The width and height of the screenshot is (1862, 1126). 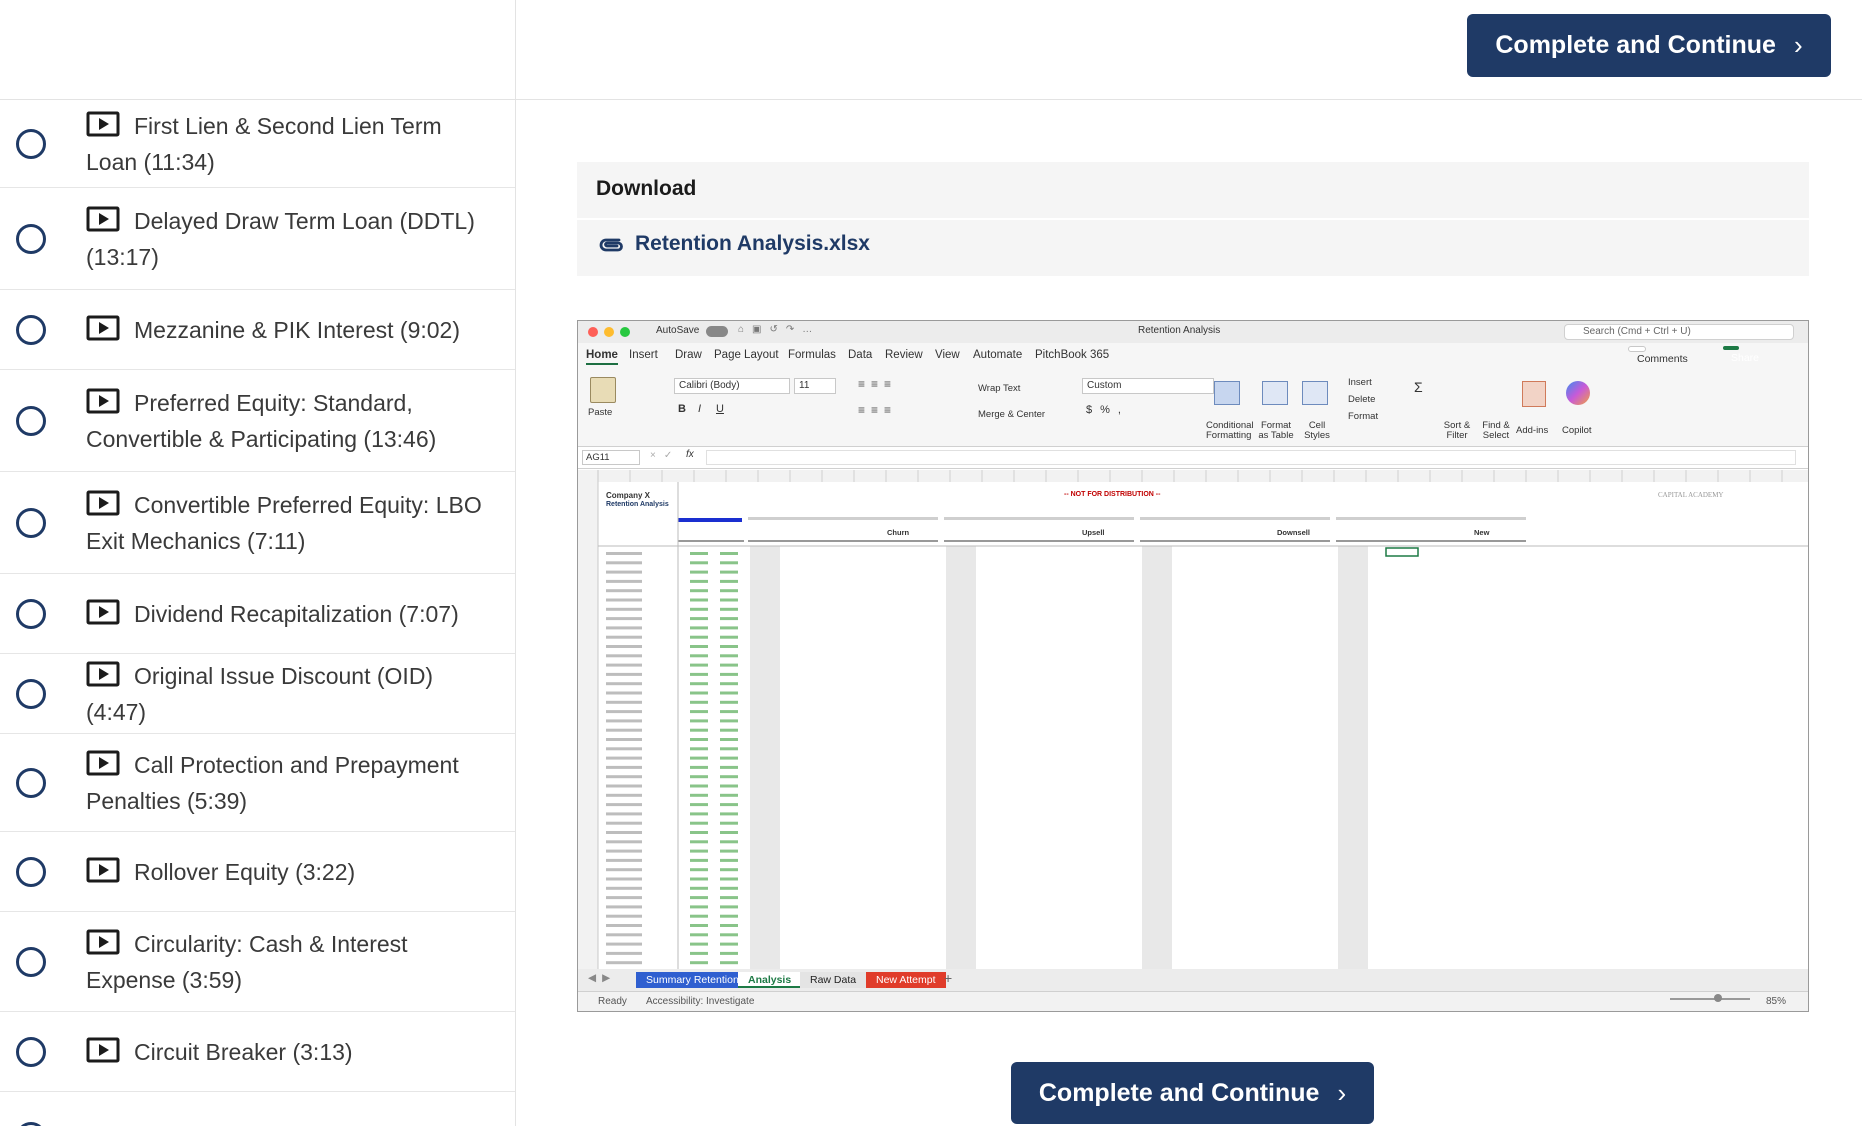 I want to click on zoom-slider, so click(x=1710, y=999).